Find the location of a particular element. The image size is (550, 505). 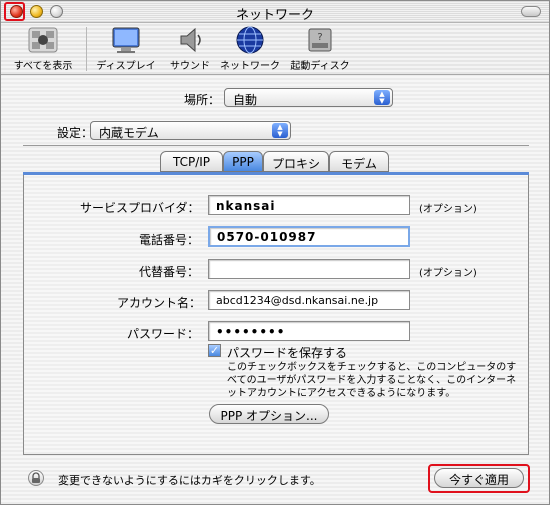

password-field: •••••••• is located at coordinates (309, 331).